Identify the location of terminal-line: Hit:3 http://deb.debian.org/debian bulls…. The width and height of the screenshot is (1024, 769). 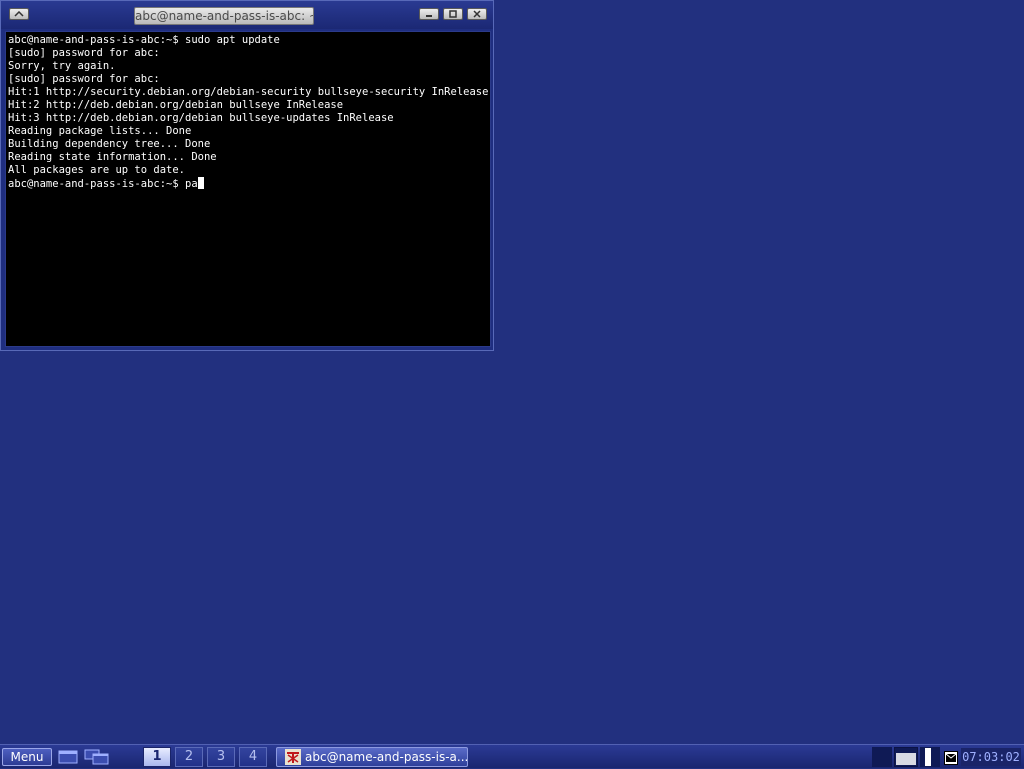
(201, 118).